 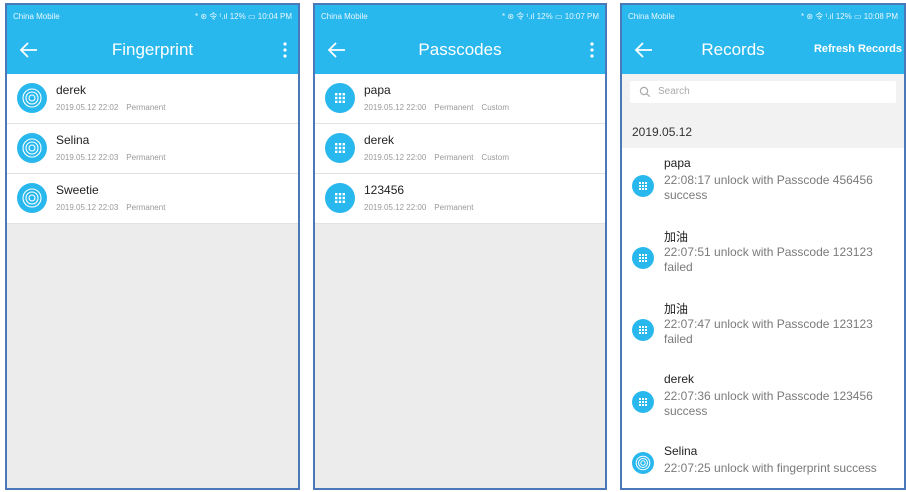 I want to click on page-title: Passcodes, so click(x=460, y=49).